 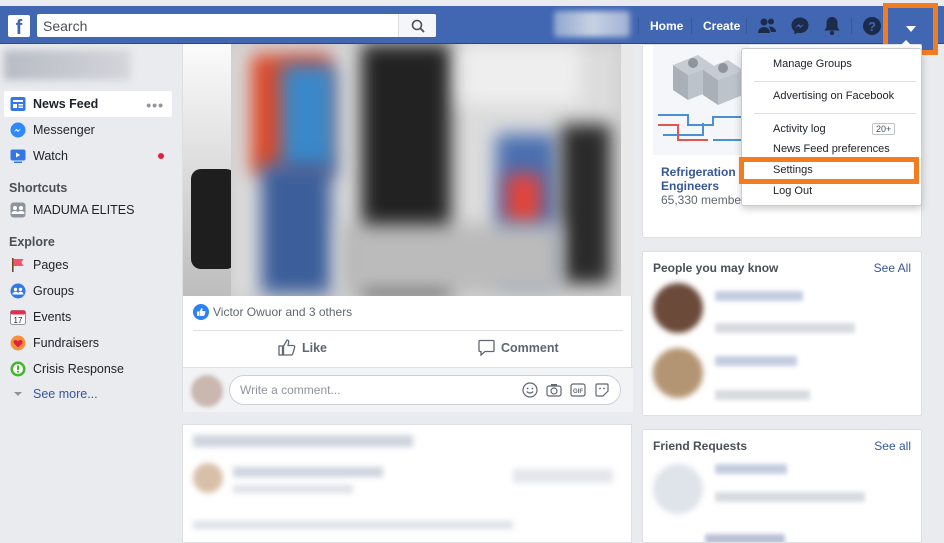 I want to click on sidebar-item-label: Crisis Response, so click(x=79, y=369).